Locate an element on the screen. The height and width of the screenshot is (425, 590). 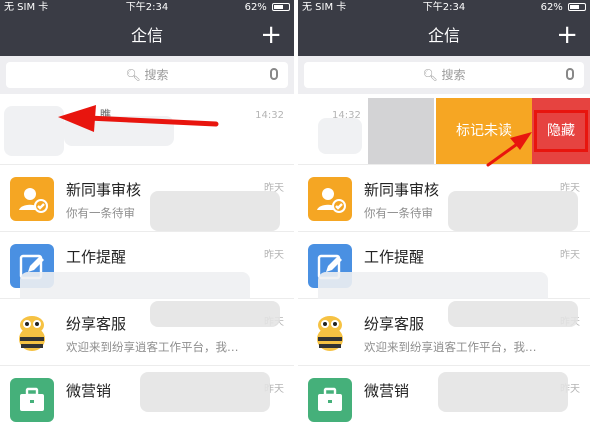
swipe-arrow-annotation is located at coordinates (138, 118).